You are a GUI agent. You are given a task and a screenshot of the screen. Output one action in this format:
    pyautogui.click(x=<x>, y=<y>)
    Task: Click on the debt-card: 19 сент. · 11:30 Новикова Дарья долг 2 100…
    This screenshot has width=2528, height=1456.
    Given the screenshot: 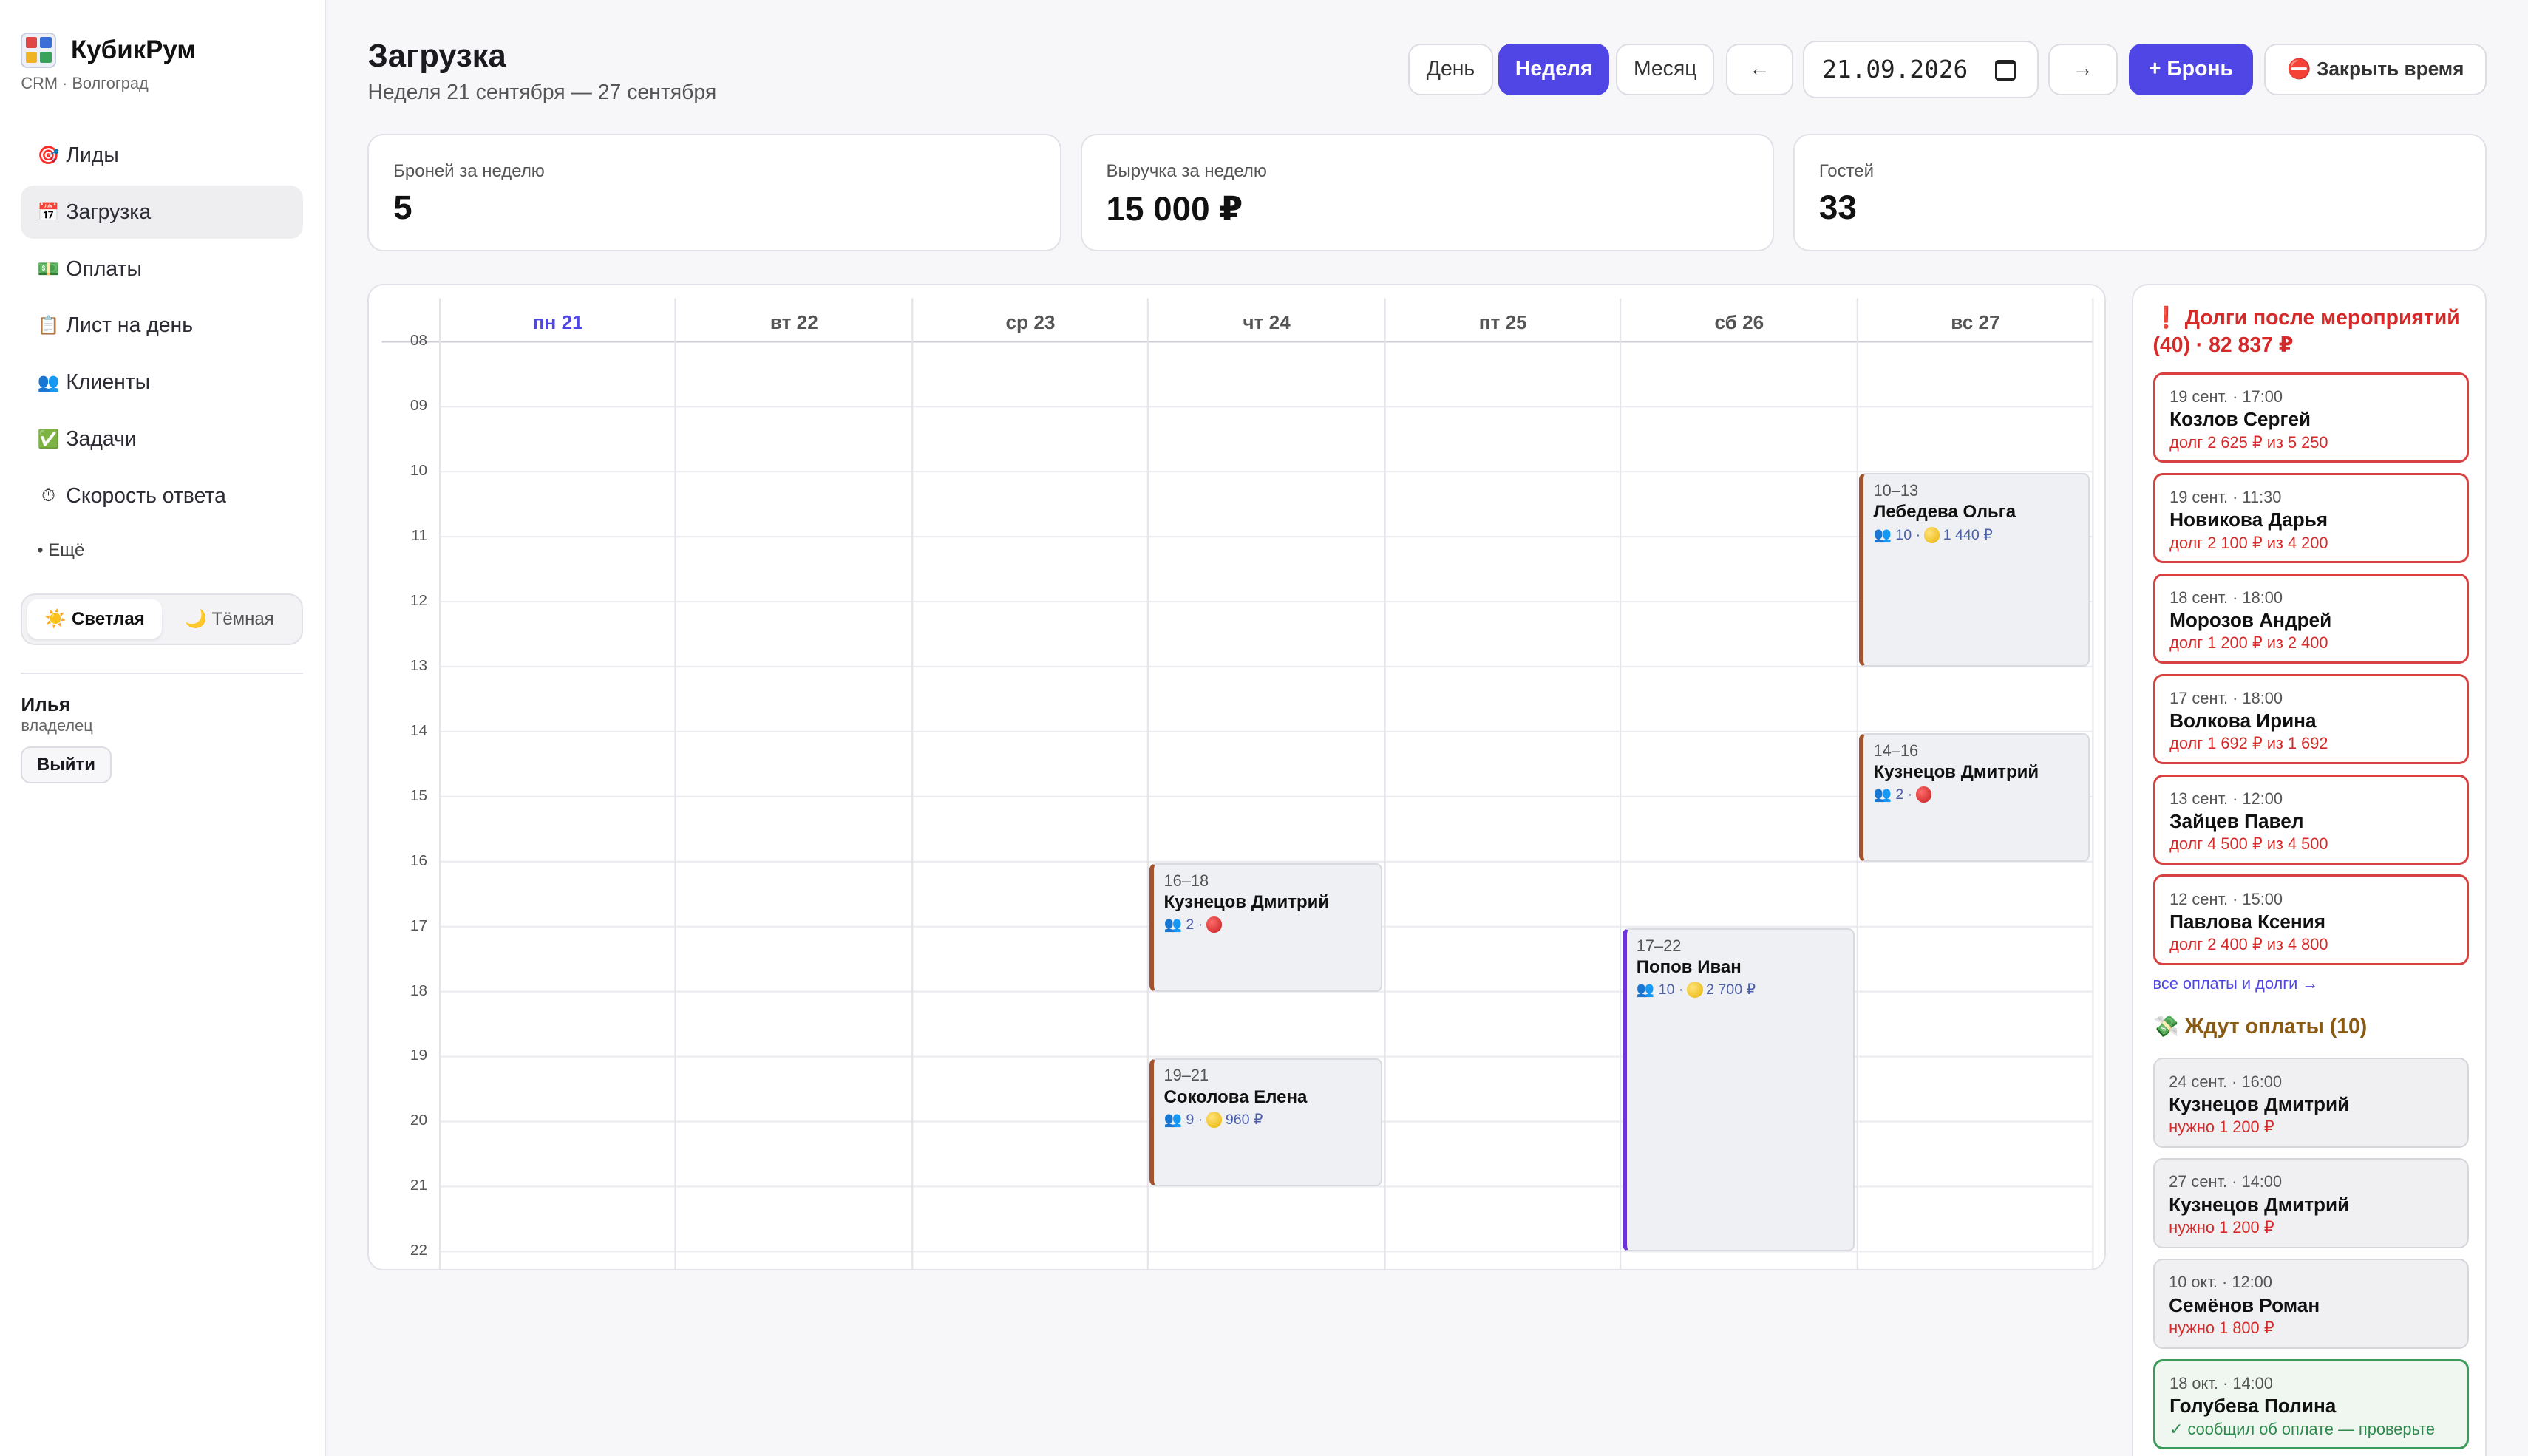 What is the action you would take?
    pyautogui.click(x=2311, y=517)
    